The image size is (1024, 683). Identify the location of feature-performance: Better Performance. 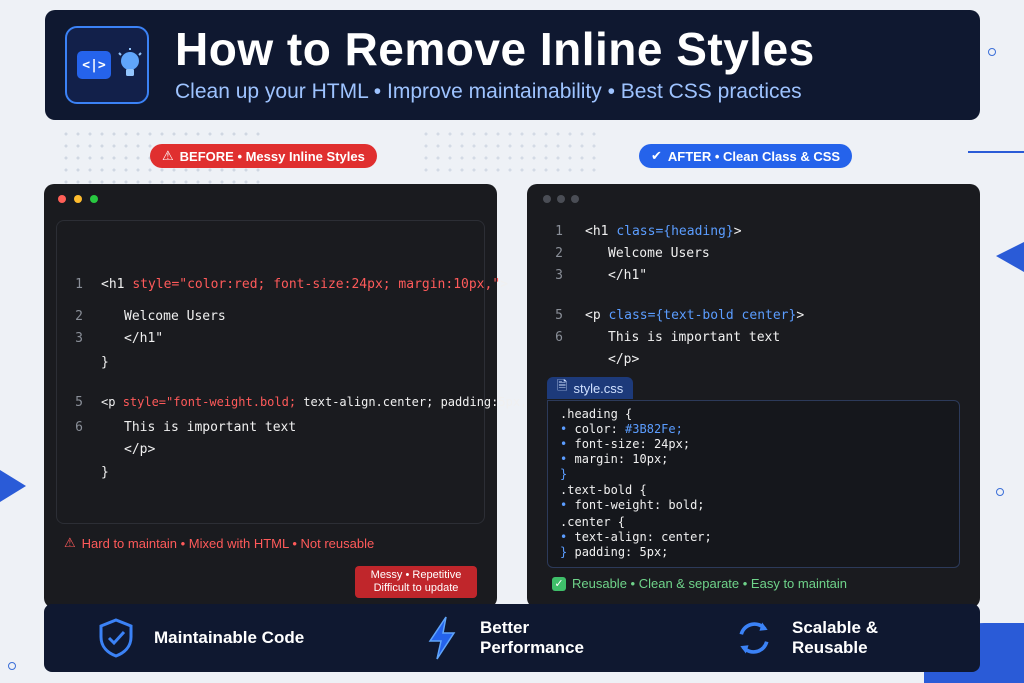
(503, 638).